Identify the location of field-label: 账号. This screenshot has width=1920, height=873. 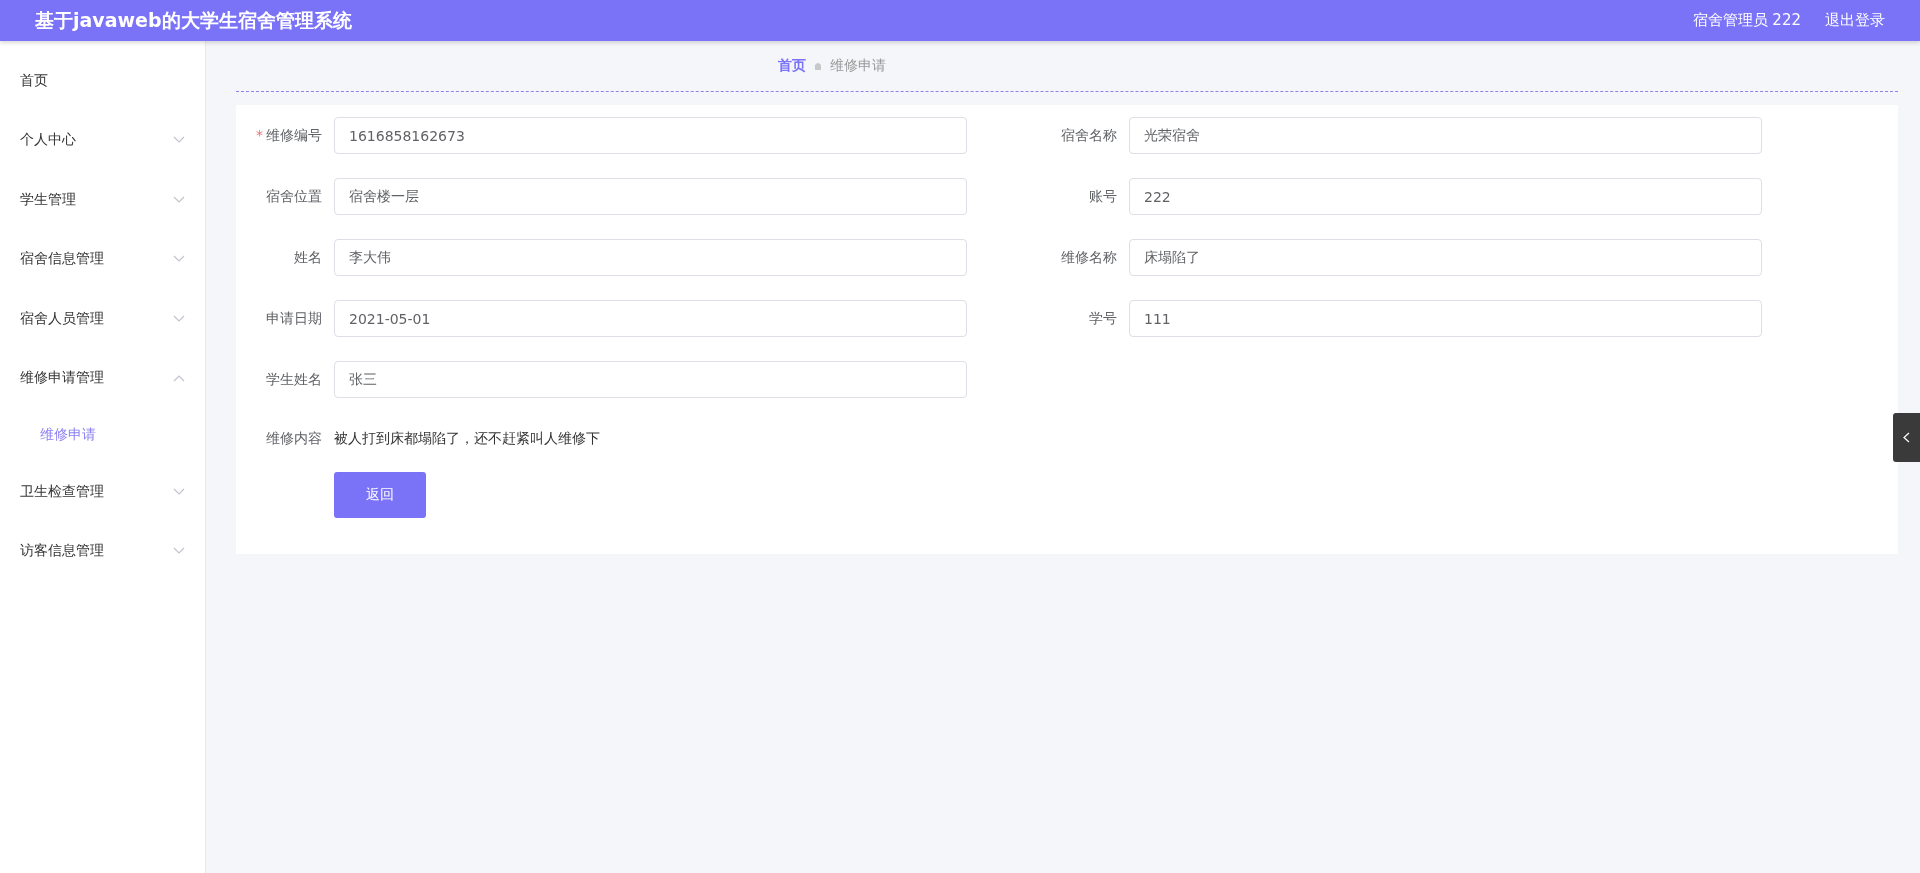
(1102, 196).